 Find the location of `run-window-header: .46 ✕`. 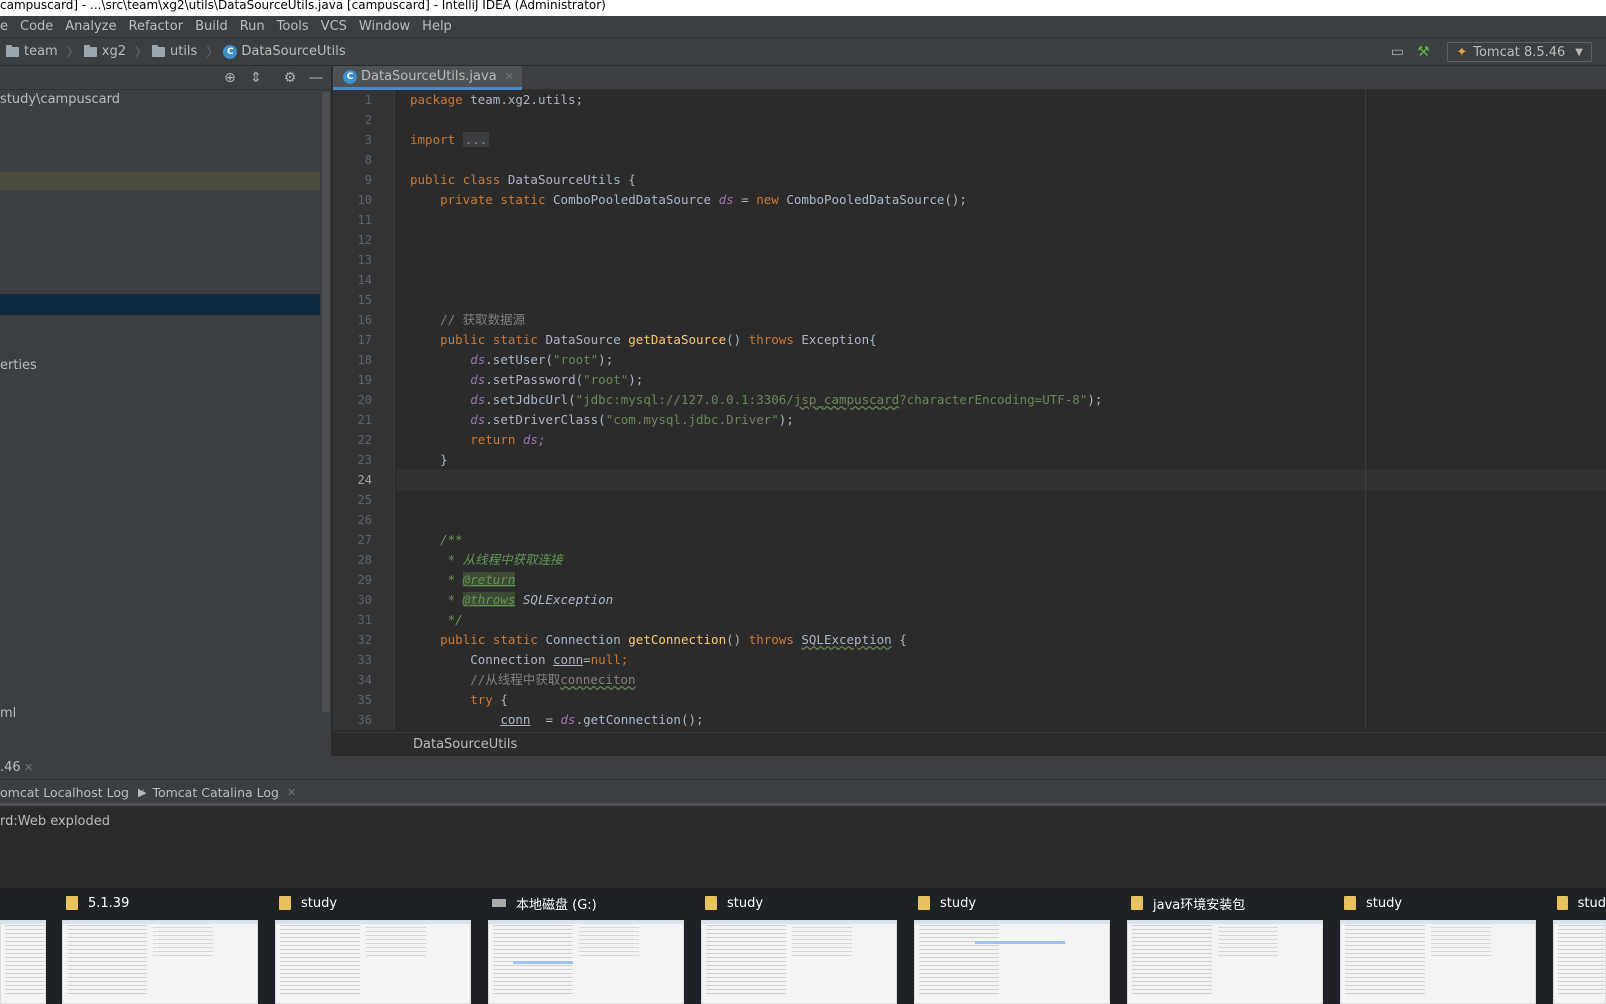

run-window-header: .46 ✕ is located at coordinates (803, 768).